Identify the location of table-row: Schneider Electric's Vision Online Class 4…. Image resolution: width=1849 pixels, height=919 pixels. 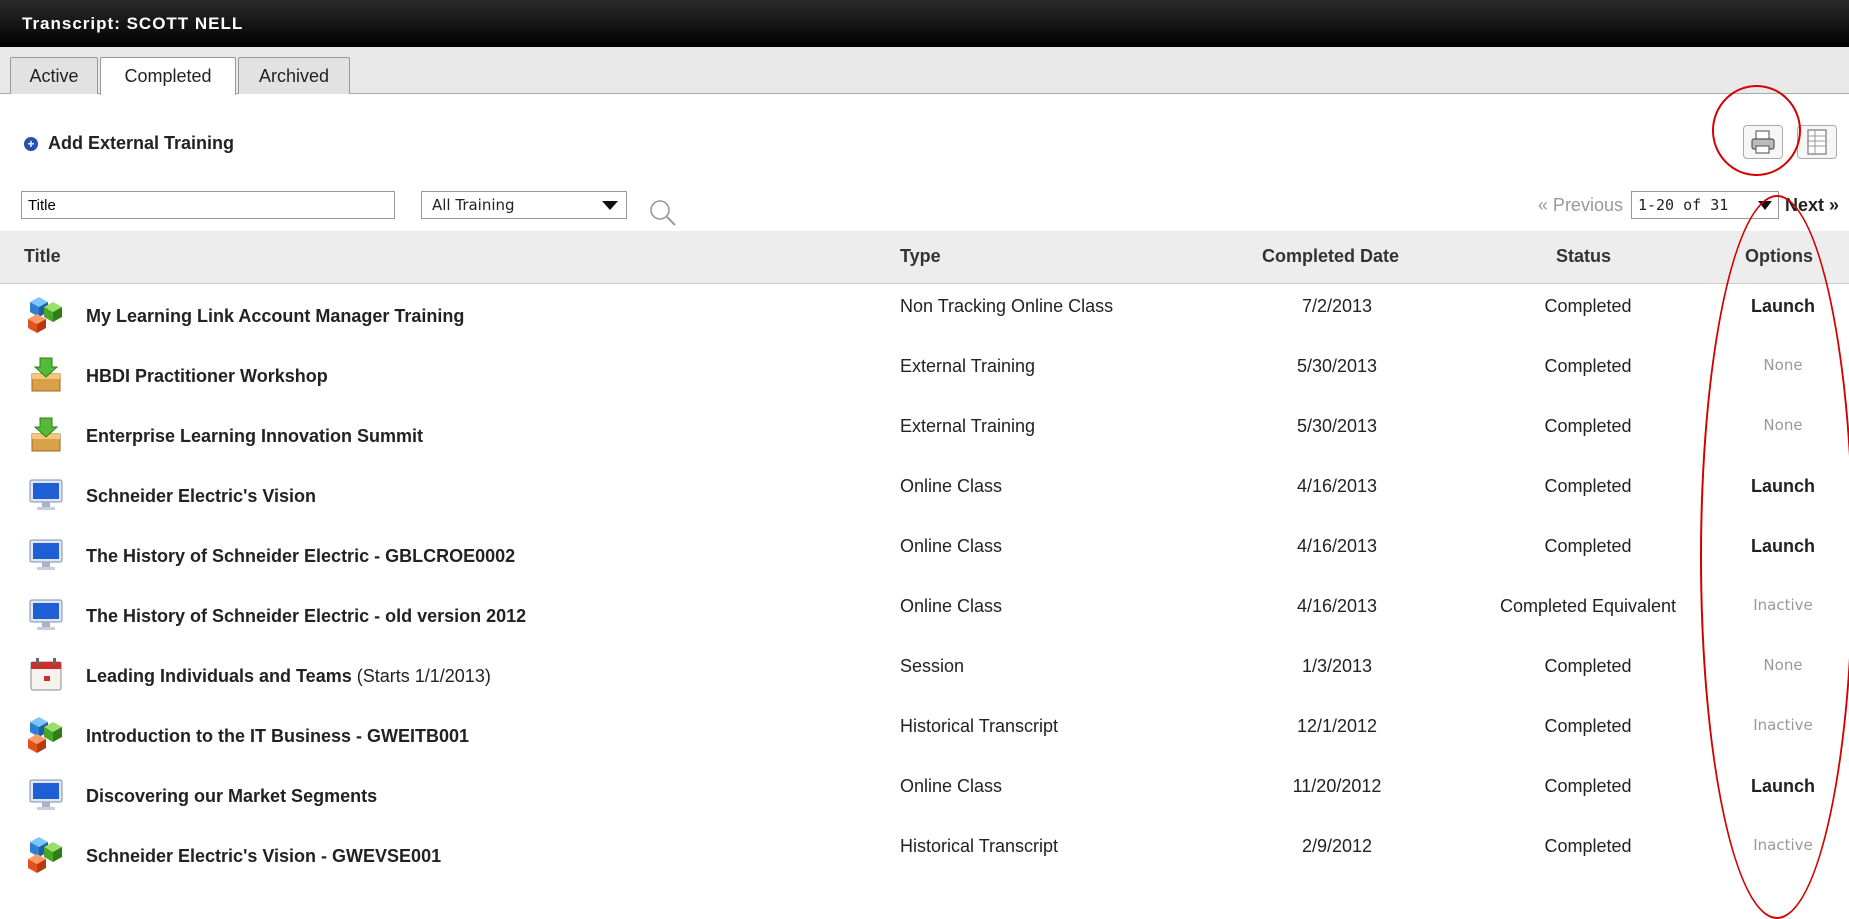
(924, 494).